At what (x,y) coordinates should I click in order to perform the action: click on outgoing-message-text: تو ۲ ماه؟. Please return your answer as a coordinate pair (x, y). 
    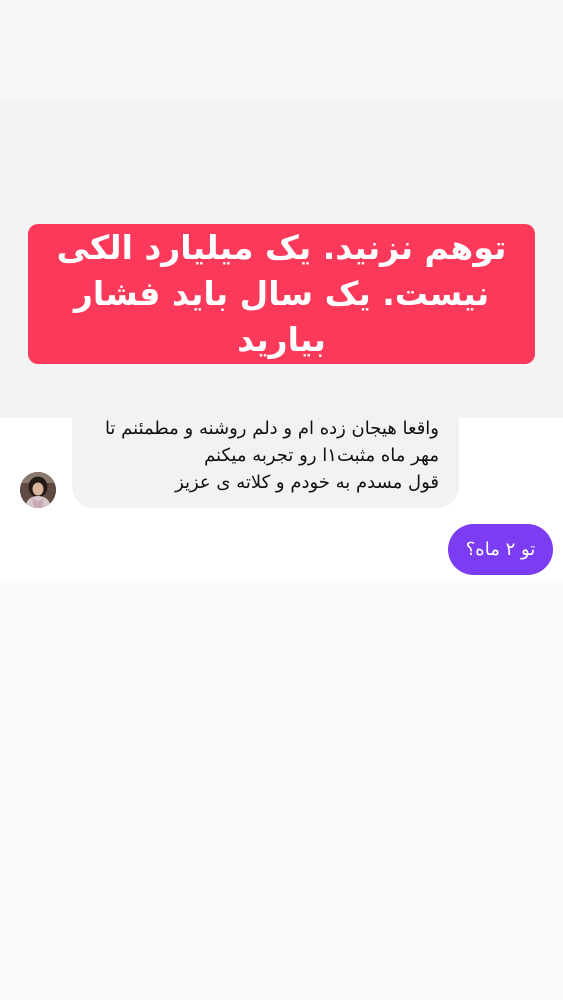
    Looking at the image, I should click on (500, 549).